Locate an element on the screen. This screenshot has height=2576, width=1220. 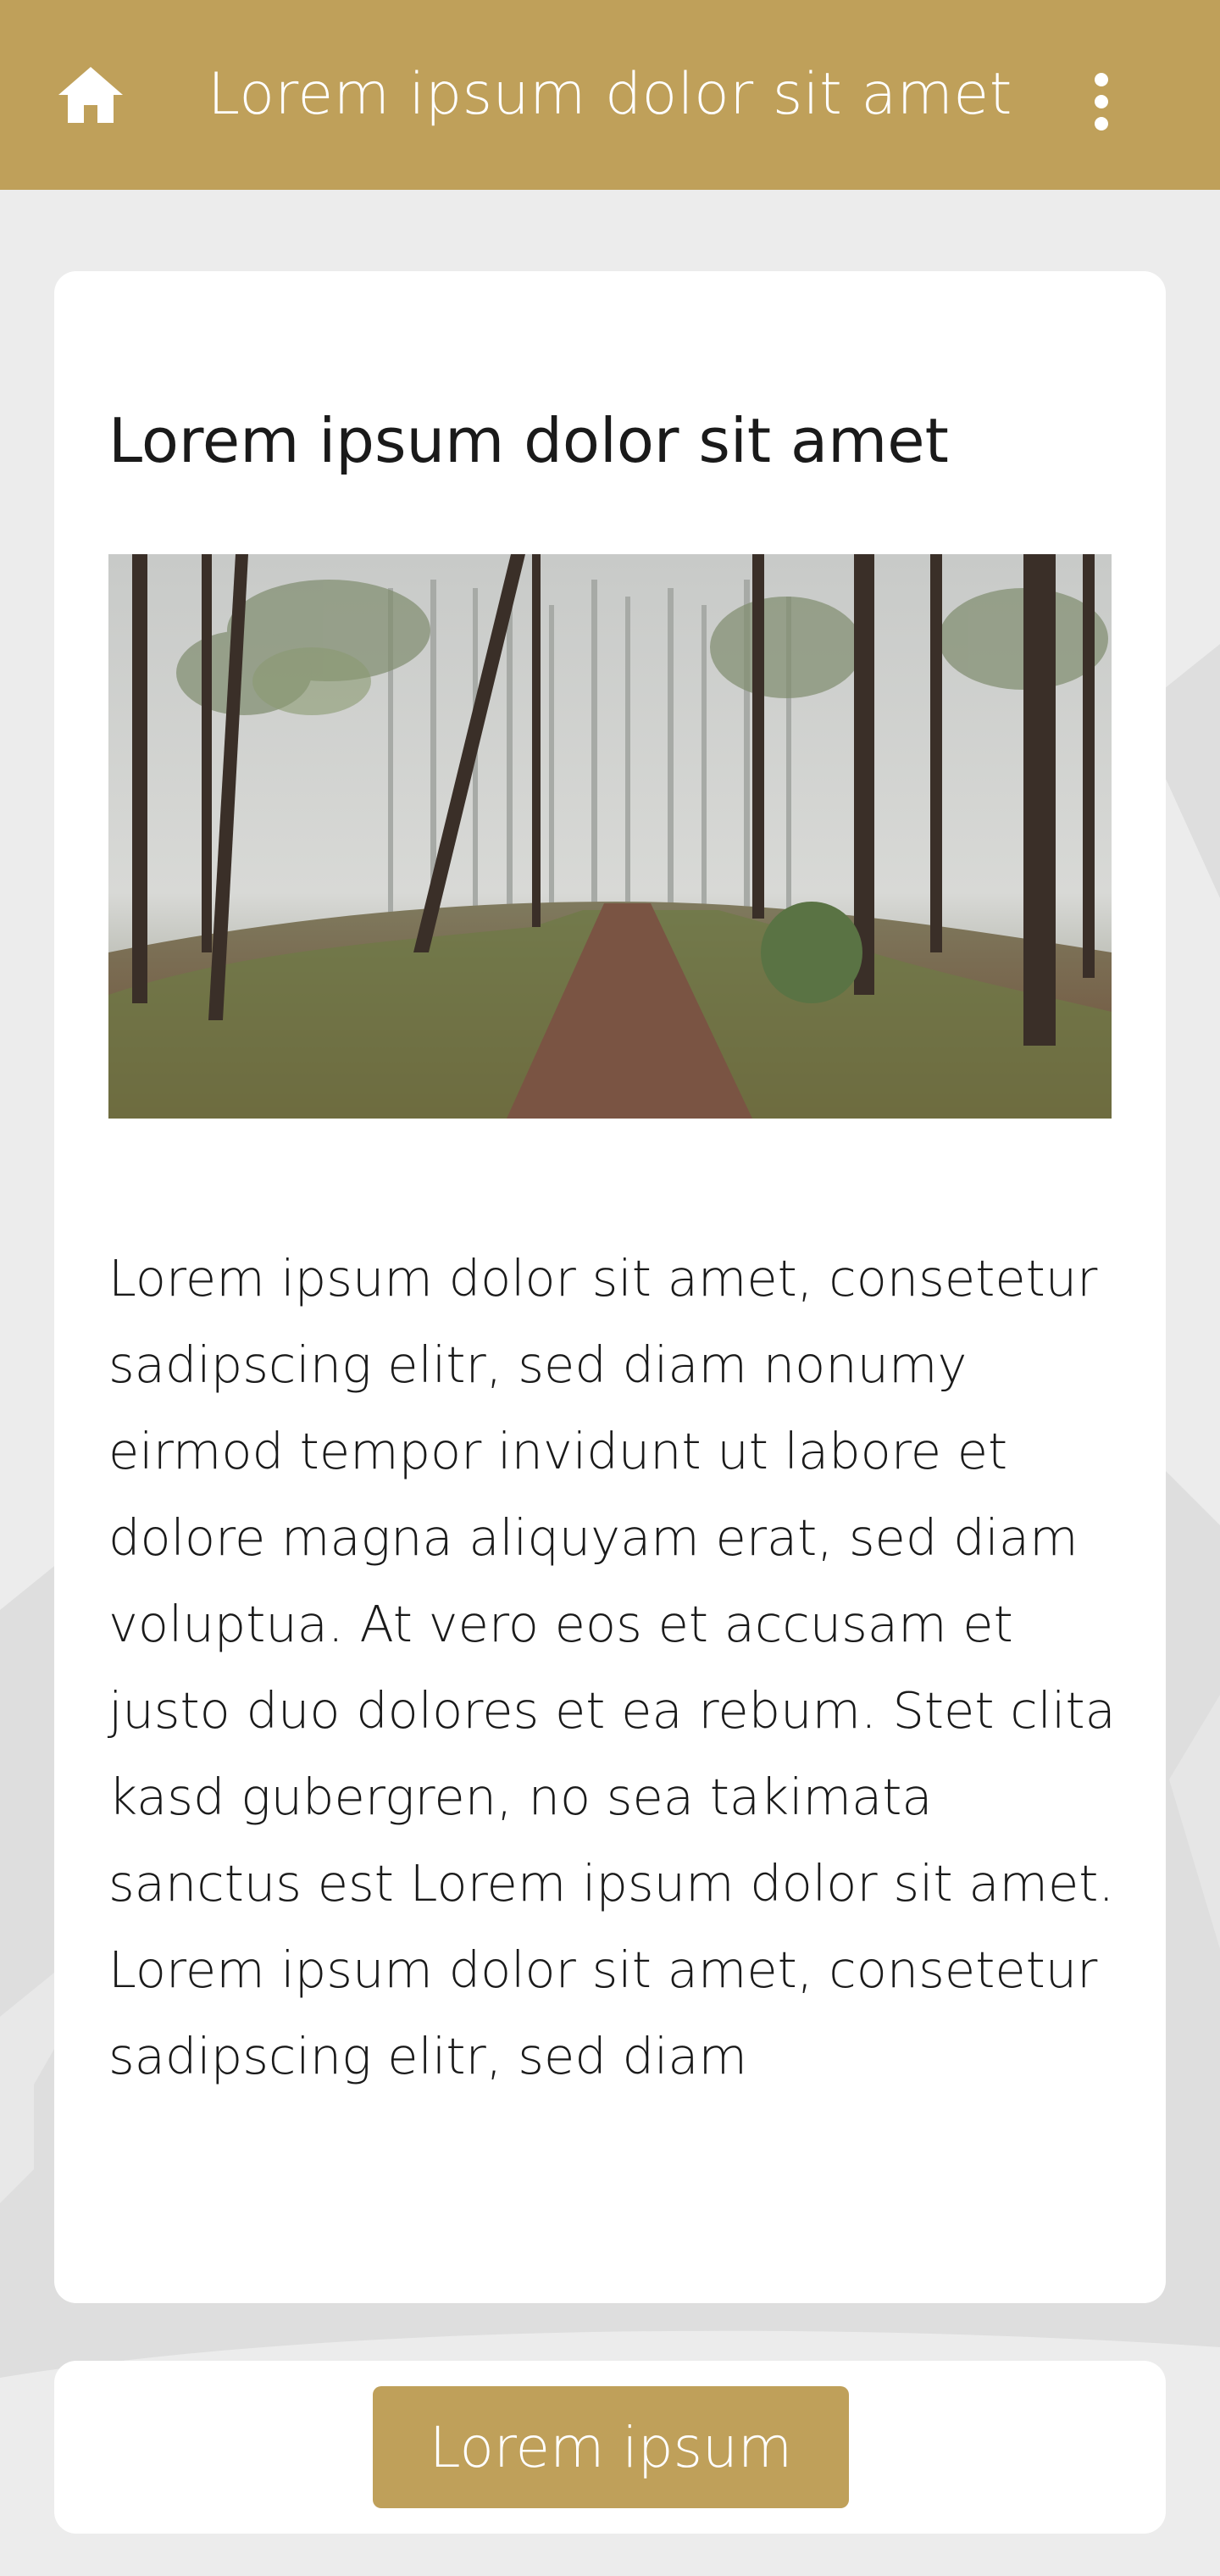
more-vertical-icon is located at coordinates (1101, 101).